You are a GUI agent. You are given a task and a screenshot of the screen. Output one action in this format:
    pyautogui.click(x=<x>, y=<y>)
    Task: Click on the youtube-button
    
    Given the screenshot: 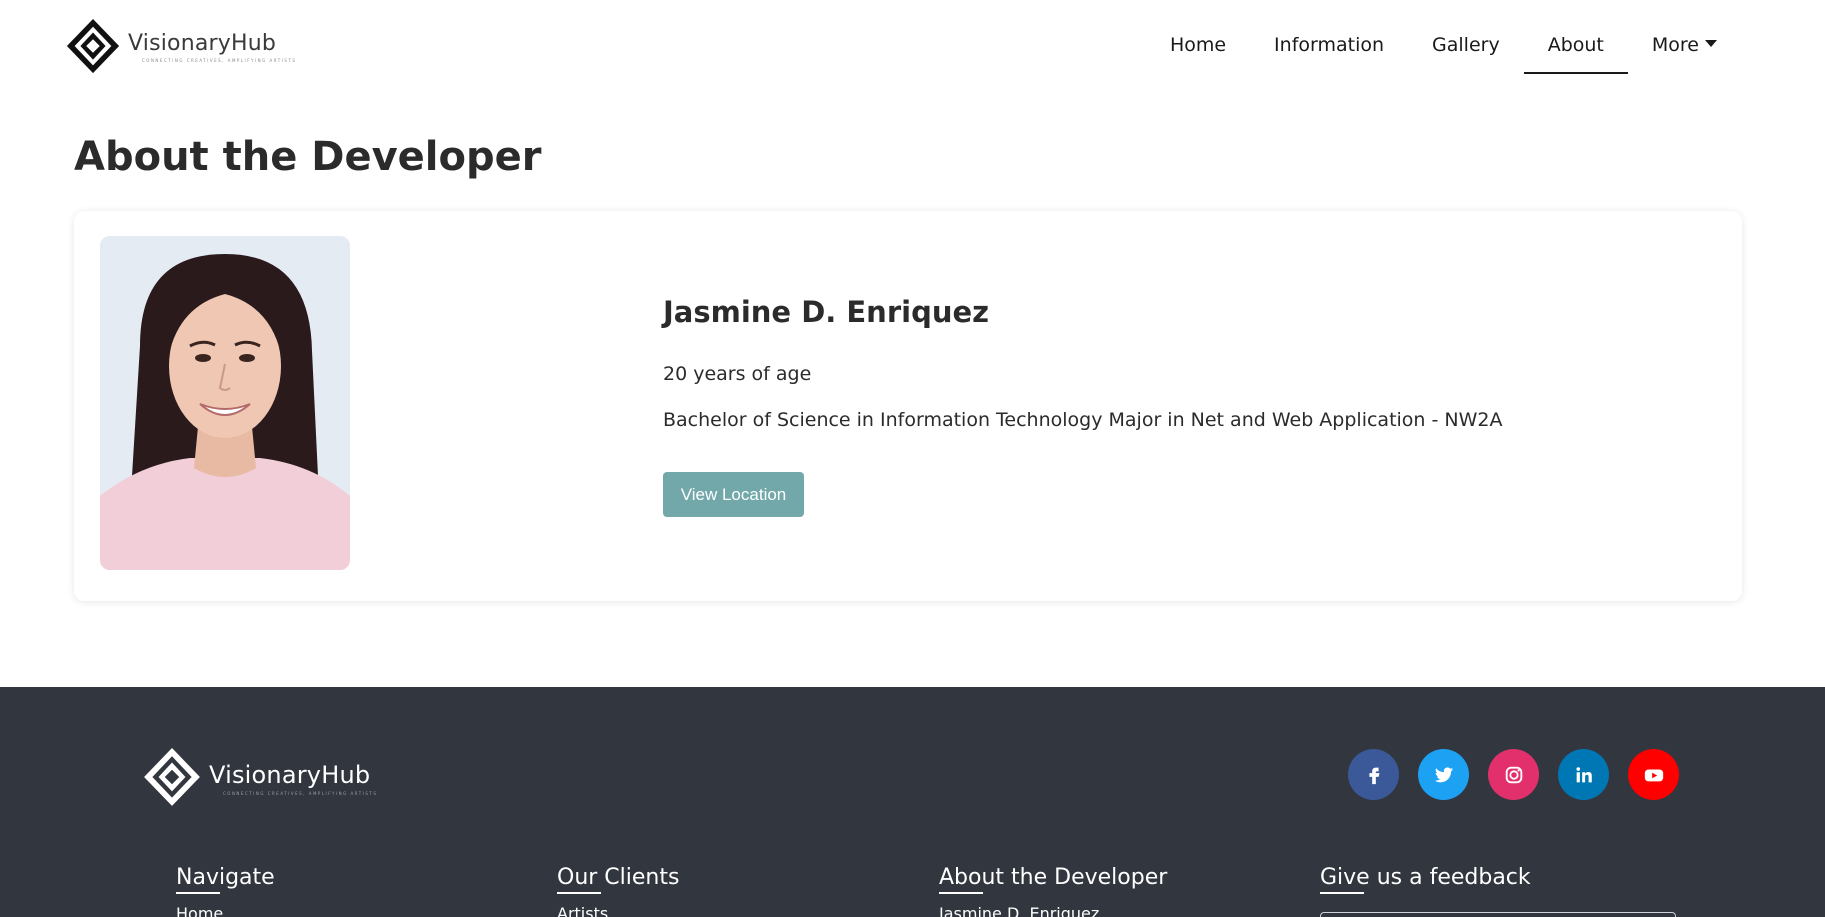 What is the action you would take?
    pyautogui.click(x=1653, y=774)
    